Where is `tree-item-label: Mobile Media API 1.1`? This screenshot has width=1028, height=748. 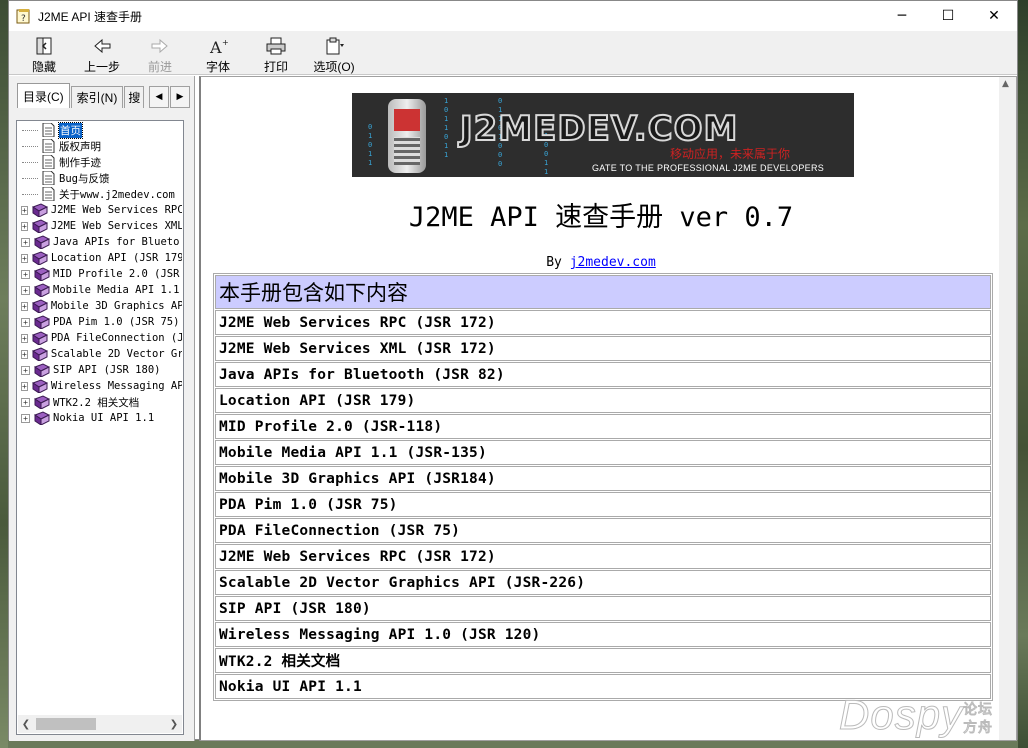
tree-item-label: Mobile Media API 1.1 is located at coordinates (116, 290).